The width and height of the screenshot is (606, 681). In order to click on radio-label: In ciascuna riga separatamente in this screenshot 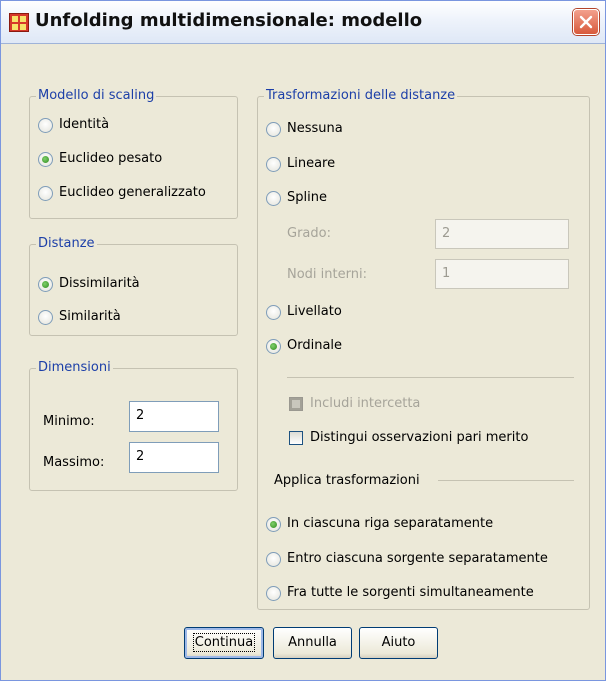, I will do `click(390, 523)`.